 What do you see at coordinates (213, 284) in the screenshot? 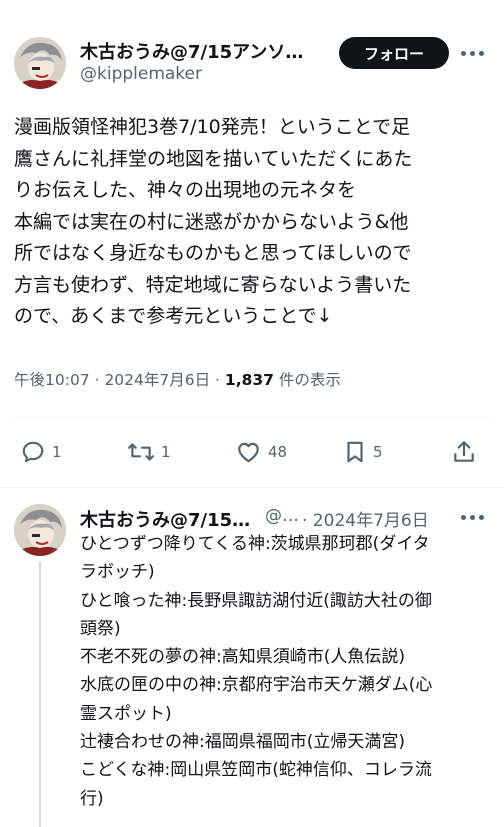
I see `tweet-text-line: 方言も使わず、特定地域に寄らないよう書いた` at bounding box center [213, 284].